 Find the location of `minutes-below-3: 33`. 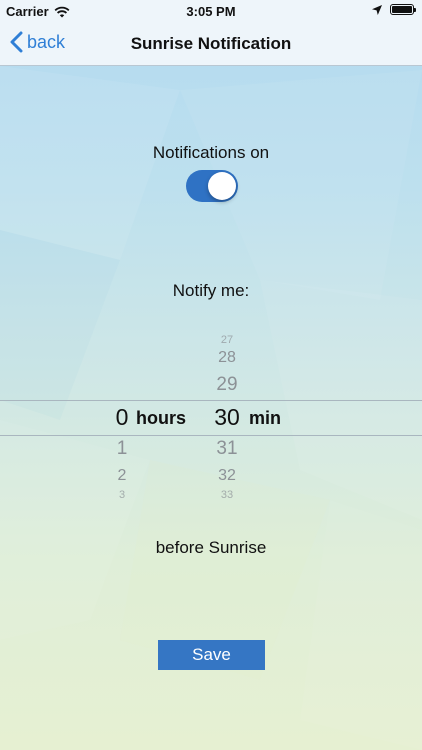

minutes-below-3: 33 is located at coordinates (227, 495).